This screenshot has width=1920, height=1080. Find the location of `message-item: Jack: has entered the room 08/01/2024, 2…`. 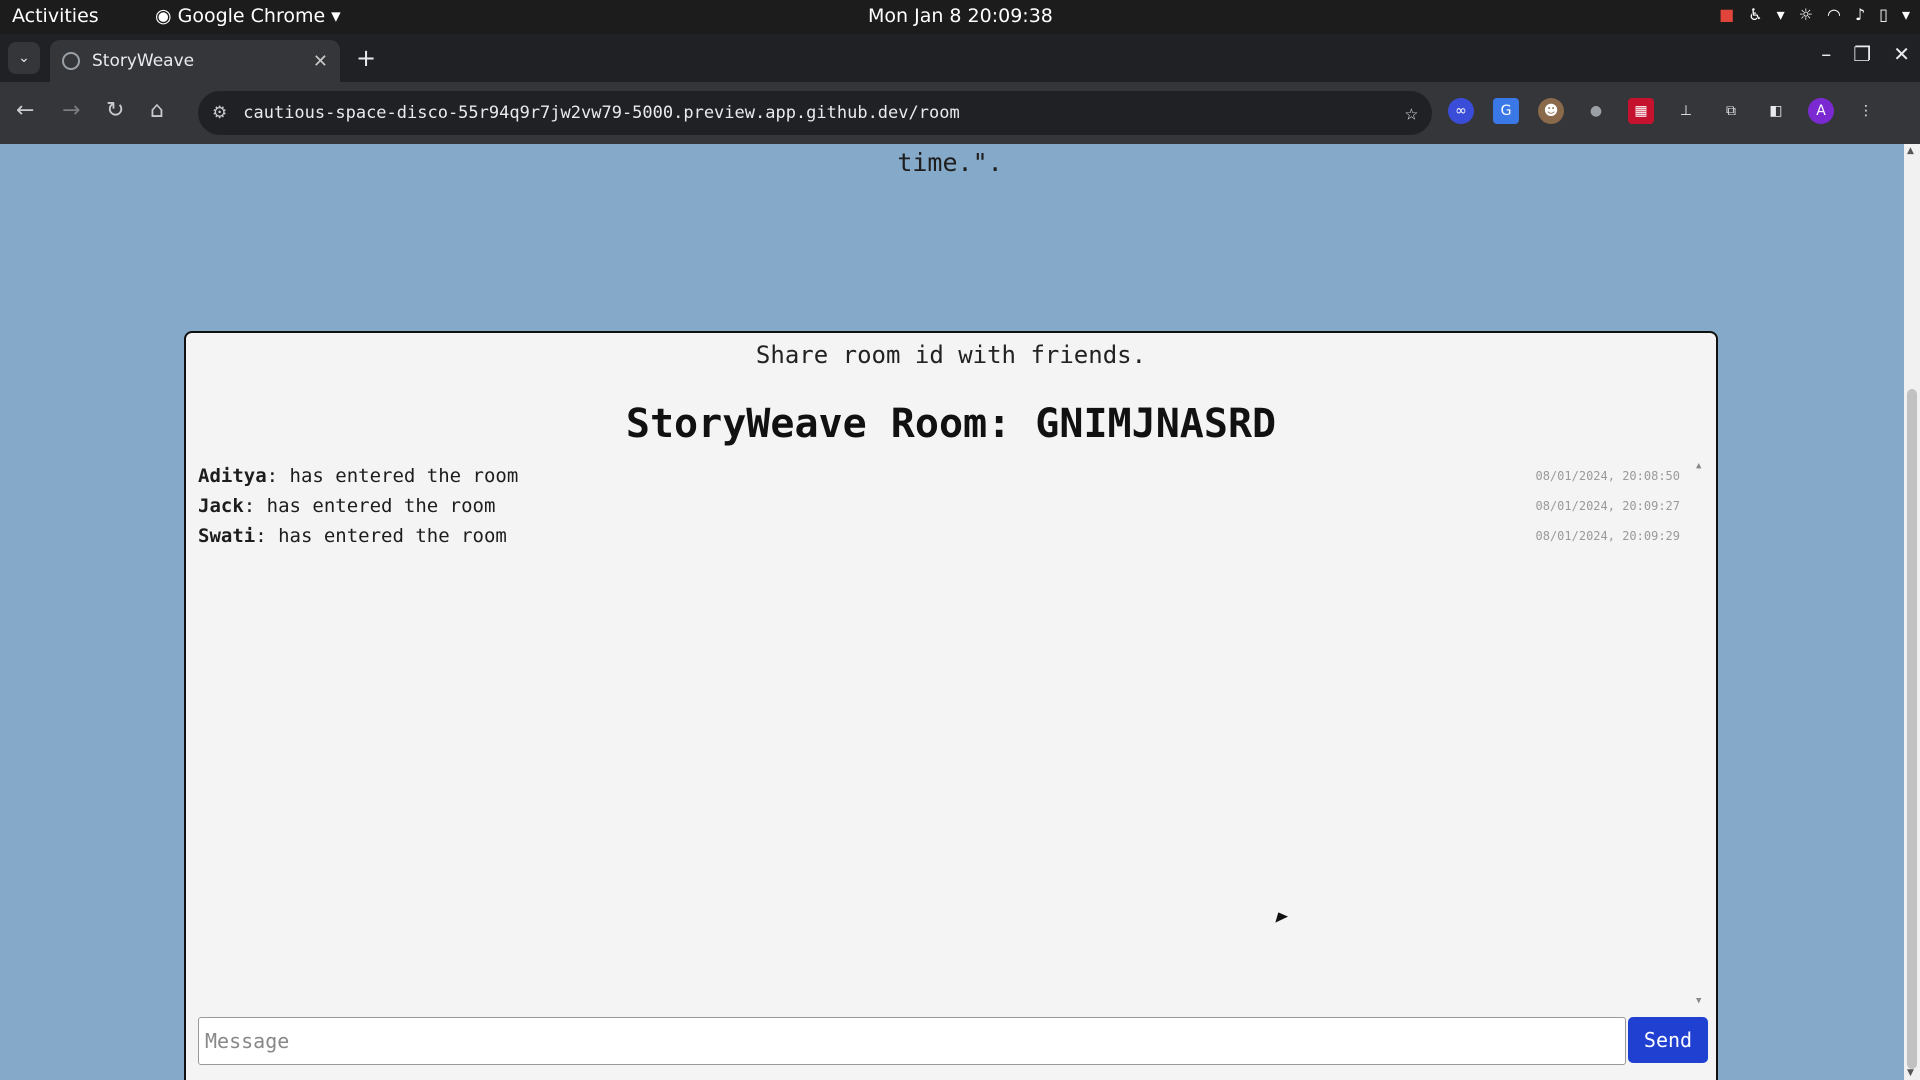

message-item: Jack: has entered the room 08/01/2024, 2… is located at coordinates (953, 506).